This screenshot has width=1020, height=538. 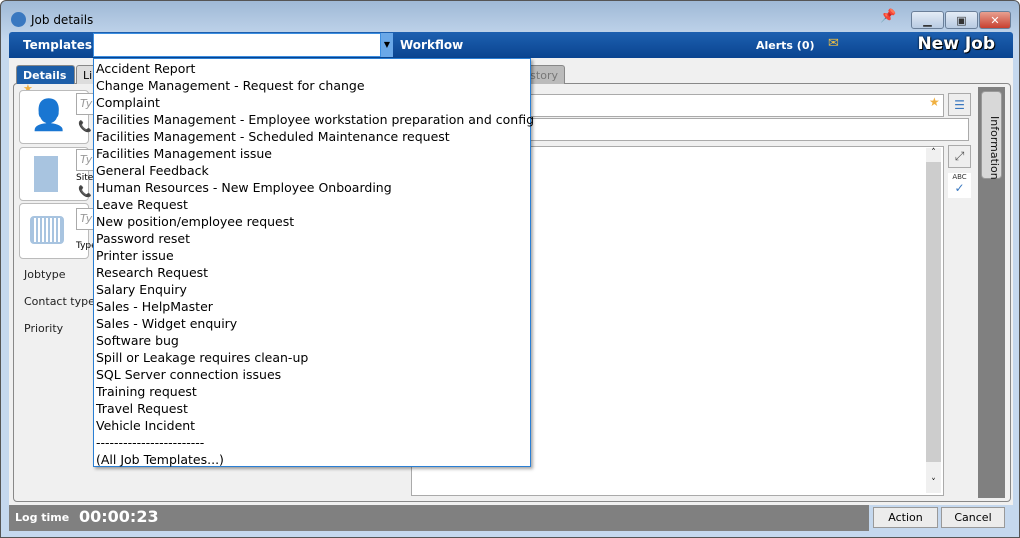 What do you see at coordinates (888, 16) in the screenshot?
I see `pin-icon: 📌` at bounding box center [888, 16].